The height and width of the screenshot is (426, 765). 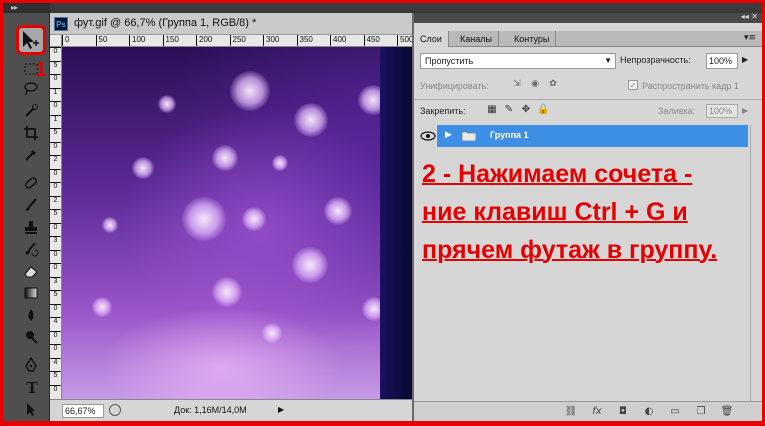 I want to click on brush-tool-icon, so click(x=32, y=206).